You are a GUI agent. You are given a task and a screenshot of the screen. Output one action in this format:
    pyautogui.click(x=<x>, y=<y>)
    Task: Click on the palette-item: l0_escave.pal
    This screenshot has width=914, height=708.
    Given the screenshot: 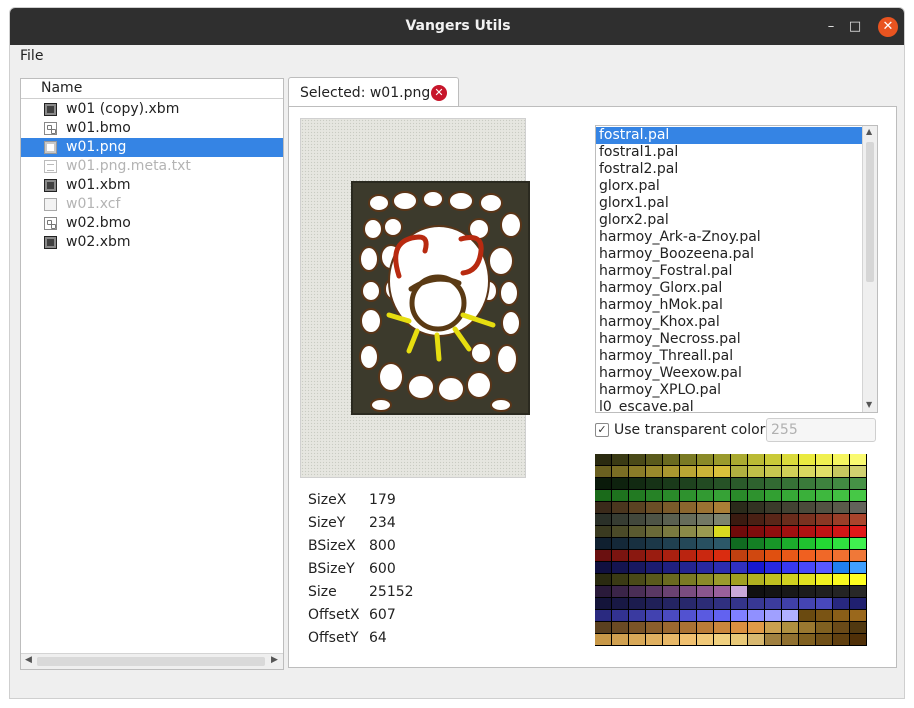 What is the action you would take?
    pyautogui.click(x=729, y=405)
    